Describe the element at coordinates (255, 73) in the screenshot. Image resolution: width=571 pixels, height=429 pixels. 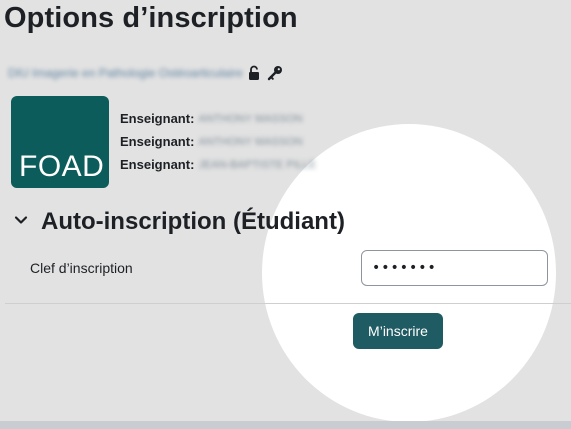
I see `unlock-icon` at that location.